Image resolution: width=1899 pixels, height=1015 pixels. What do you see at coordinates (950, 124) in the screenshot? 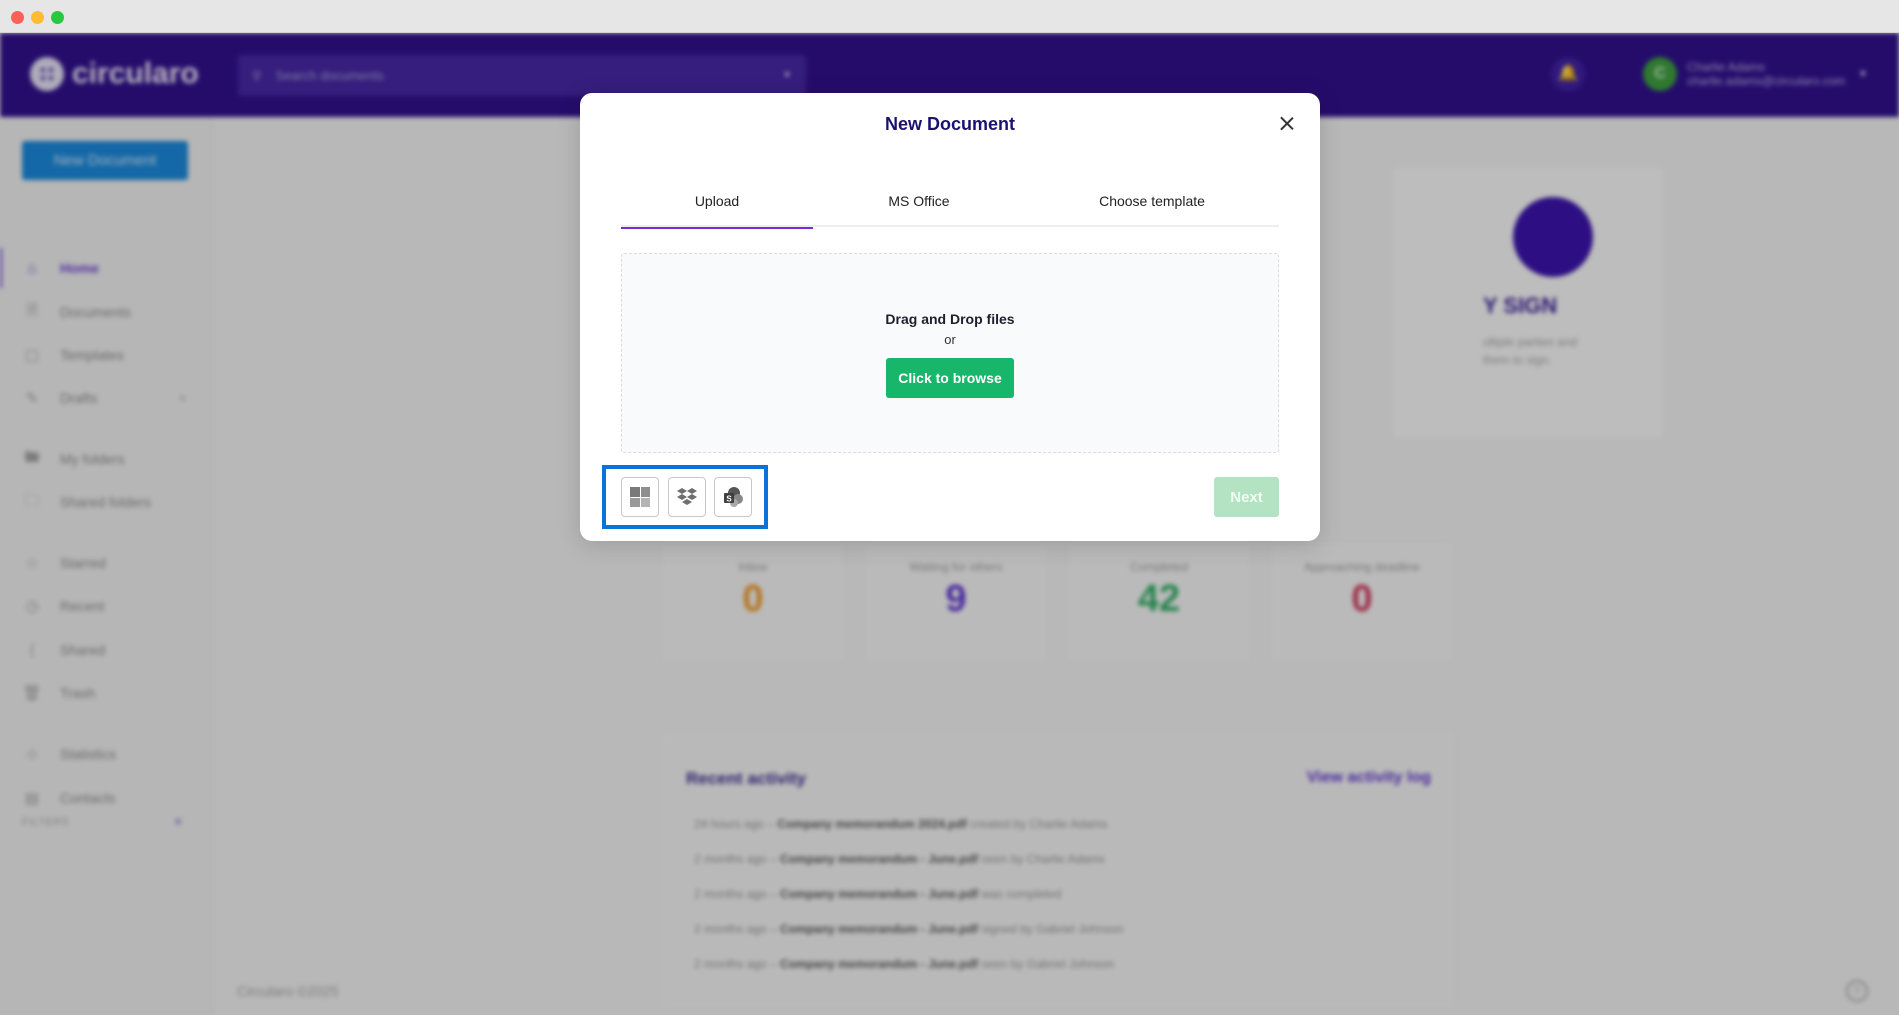
I see `dialog-title: New Document` at bounding box center [950, 124].